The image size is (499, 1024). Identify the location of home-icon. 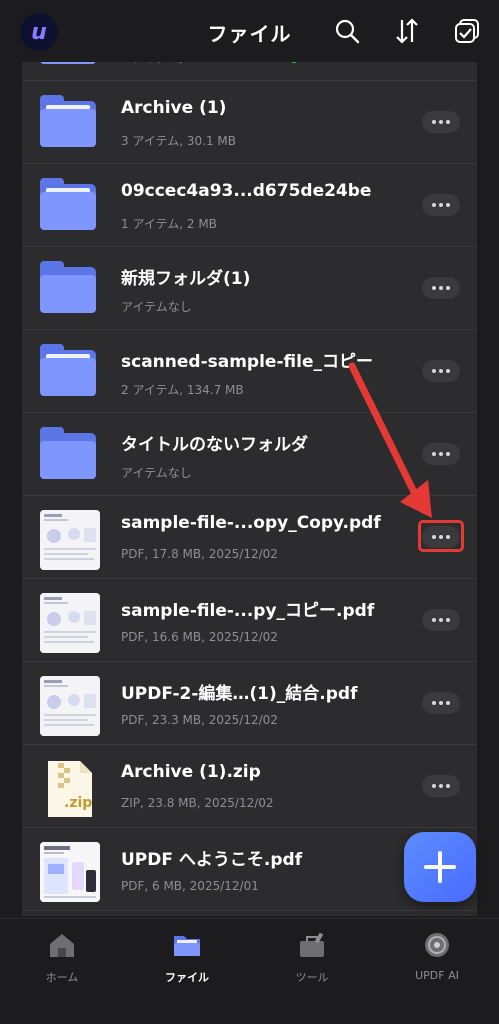
(62, 945).